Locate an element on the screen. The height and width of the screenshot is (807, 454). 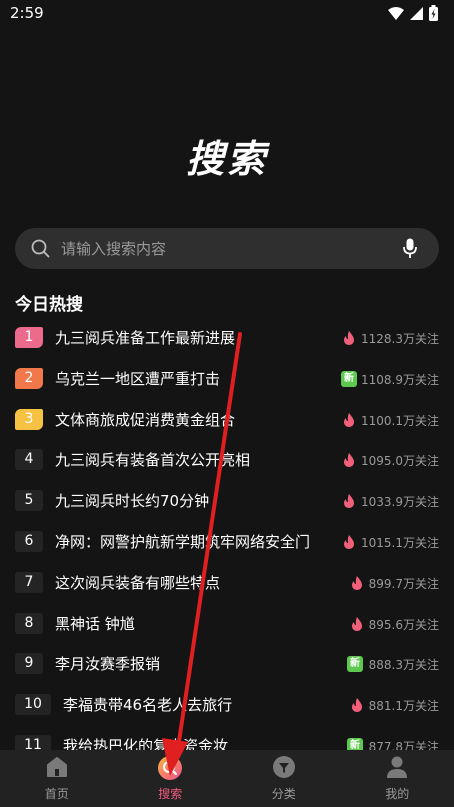
status-icons is located at coordinates (413, 13).